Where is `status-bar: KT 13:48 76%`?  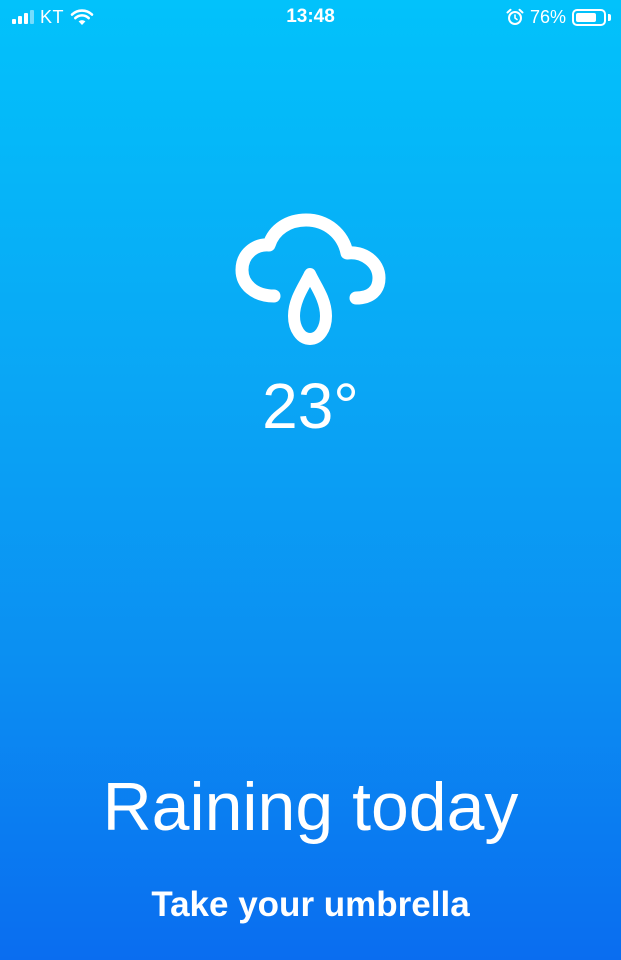
status-bar: KT 13:48 76% is located at coordinates (310, 18).